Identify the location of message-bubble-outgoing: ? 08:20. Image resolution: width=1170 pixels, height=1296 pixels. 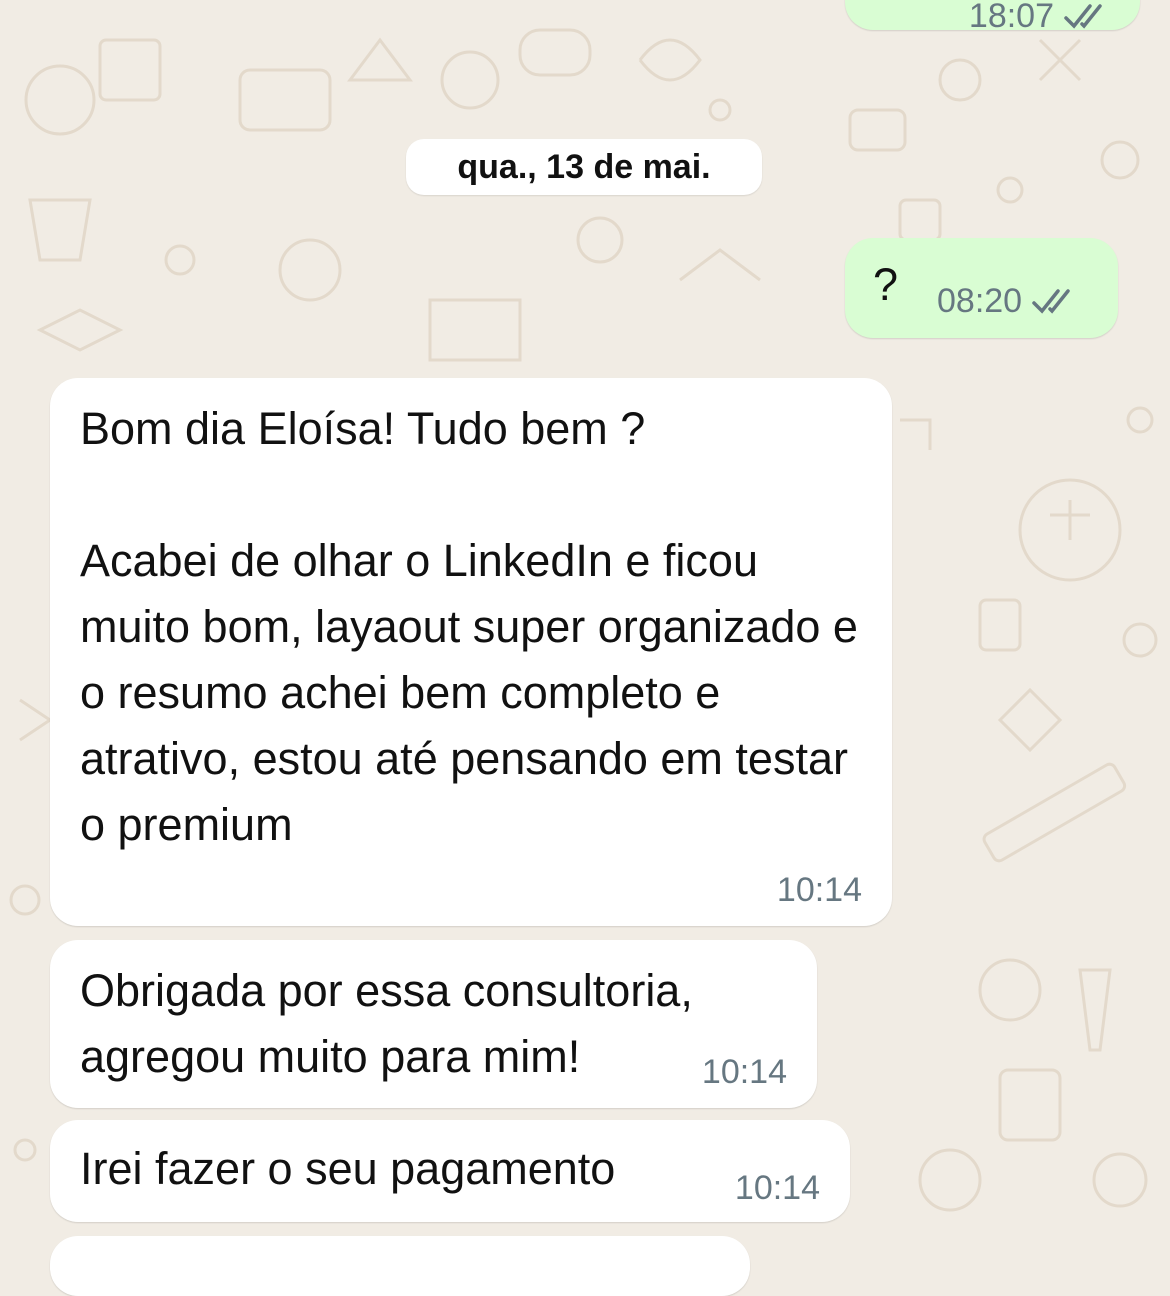
(981, 288).